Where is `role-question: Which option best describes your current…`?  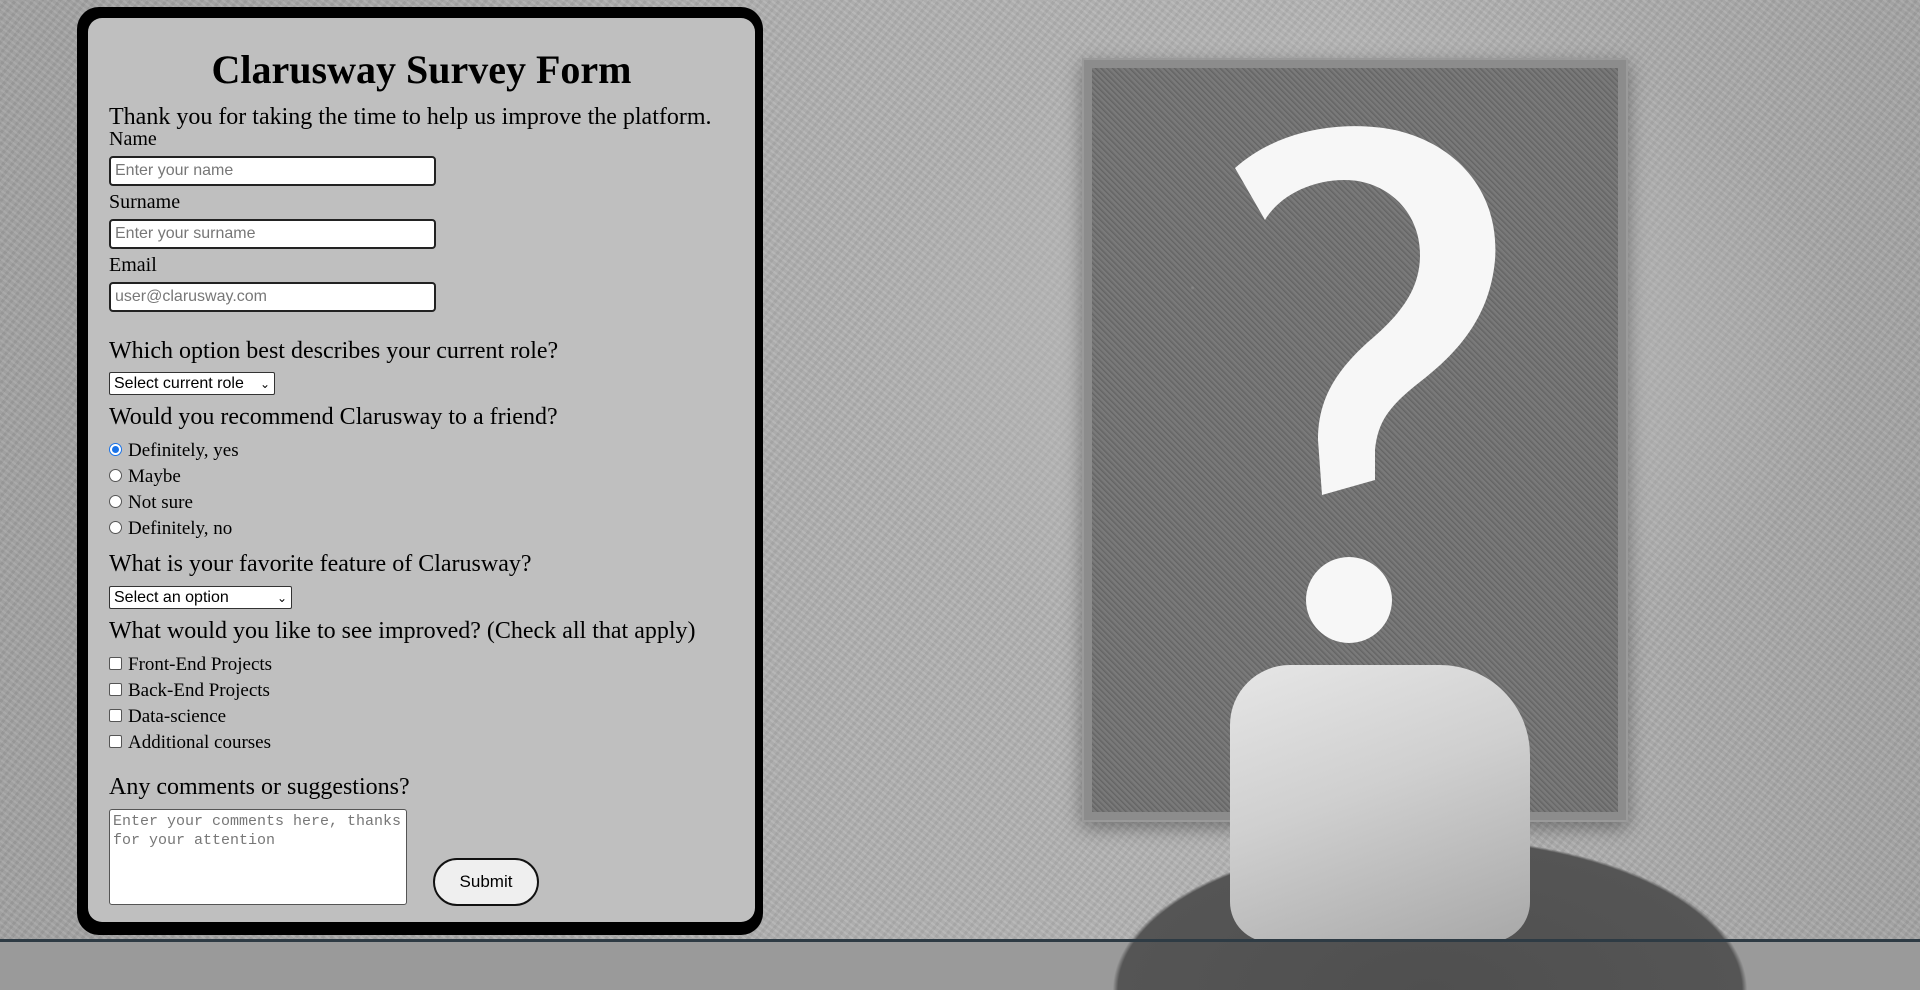 role-question: Which option best describes your current… is located at coordinates (334, 351).